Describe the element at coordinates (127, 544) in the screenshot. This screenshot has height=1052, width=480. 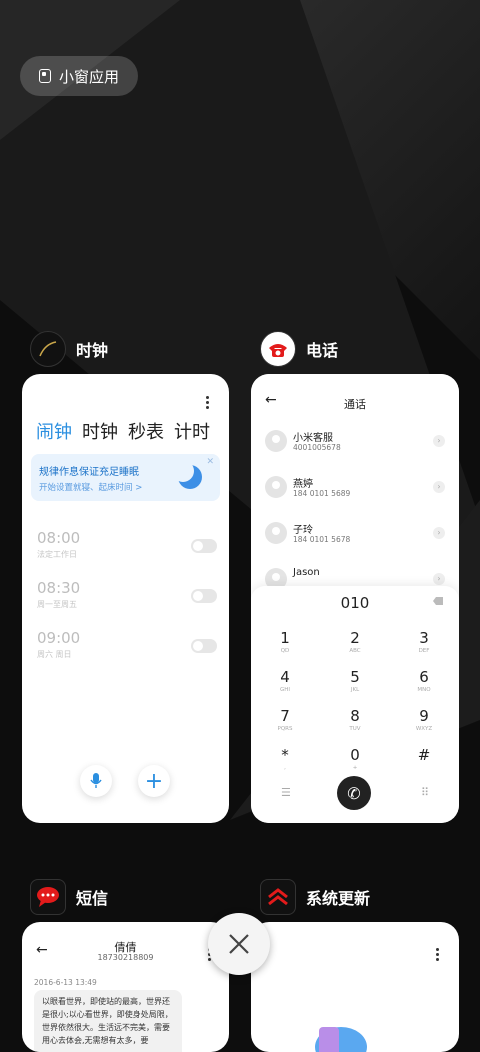
I see `alarm-item: 08:00 法定工作日` at that location.